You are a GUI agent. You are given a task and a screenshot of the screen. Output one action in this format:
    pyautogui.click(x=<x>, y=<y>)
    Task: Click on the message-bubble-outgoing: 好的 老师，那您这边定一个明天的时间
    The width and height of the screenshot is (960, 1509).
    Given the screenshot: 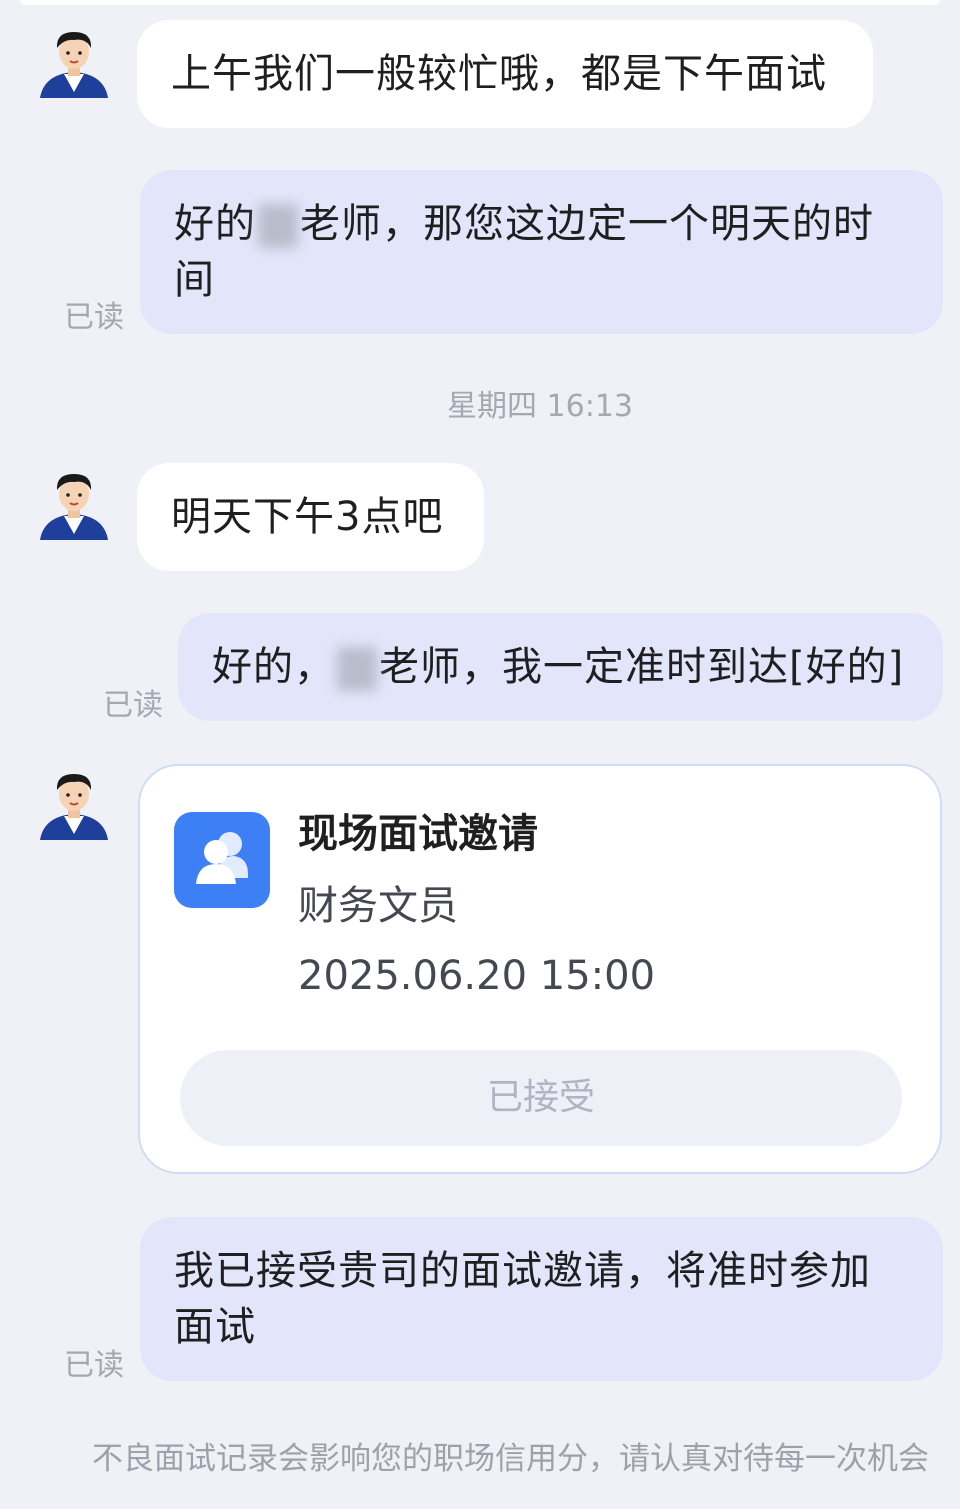 What is the action you would take?
    pyautogui.click(x=541, y=252)
    